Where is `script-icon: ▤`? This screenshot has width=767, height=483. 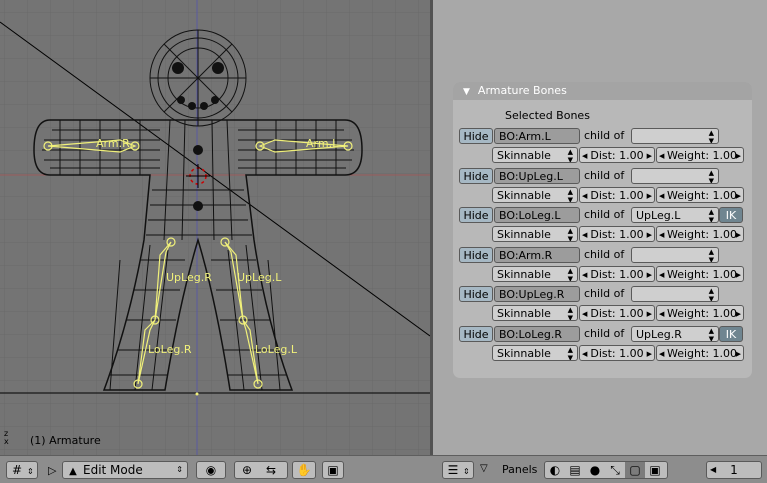 script-icon: ▤ is located at coordinates (575, 470).